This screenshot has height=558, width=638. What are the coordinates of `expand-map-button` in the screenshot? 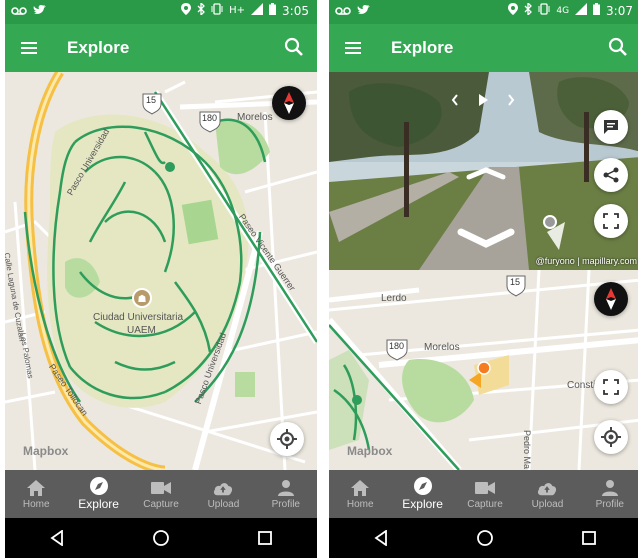 It's located at (611, 387).